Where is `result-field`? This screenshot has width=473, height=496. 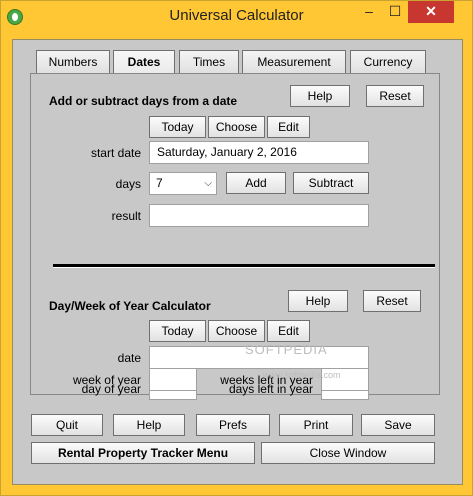
result-field is located at coordinates (259, 215).